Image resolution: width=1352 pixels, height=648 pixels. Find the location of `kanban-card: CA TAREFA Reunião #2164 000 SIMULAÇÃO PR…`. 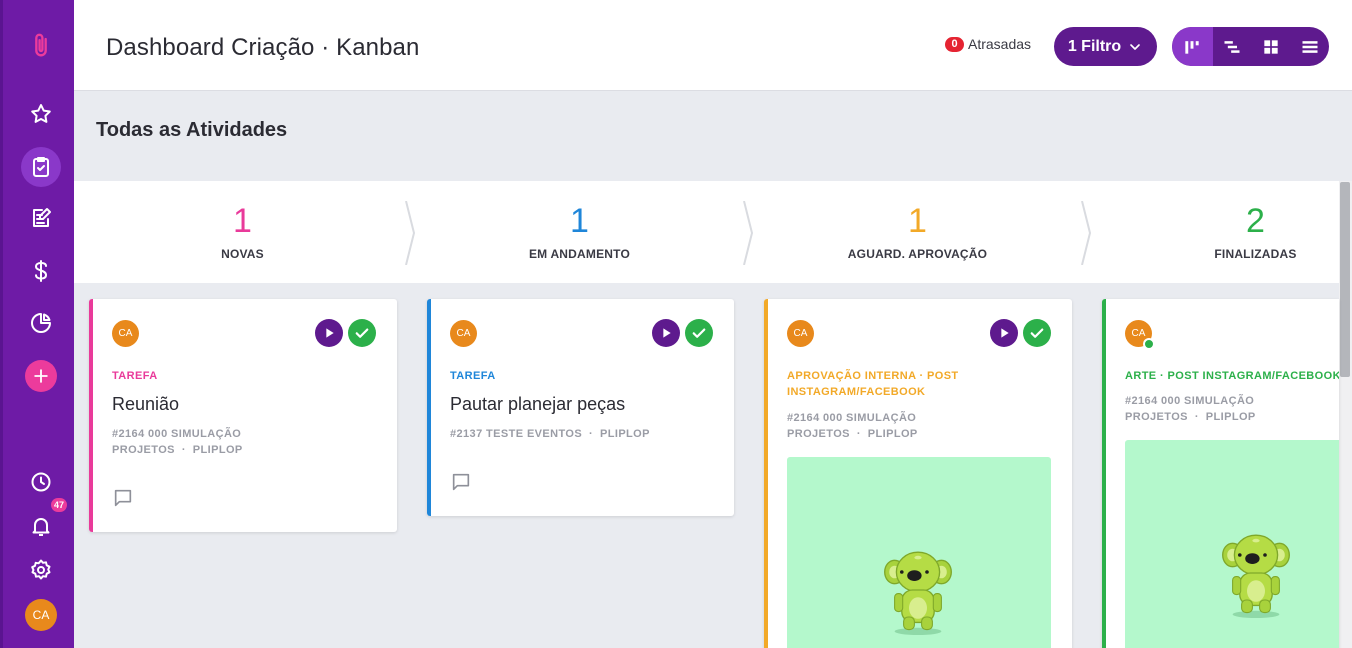

kanban-card: CA TAREFA Reunião #2164 000 SIMULAÇÃO PR… is located at coordinates (243, 415).